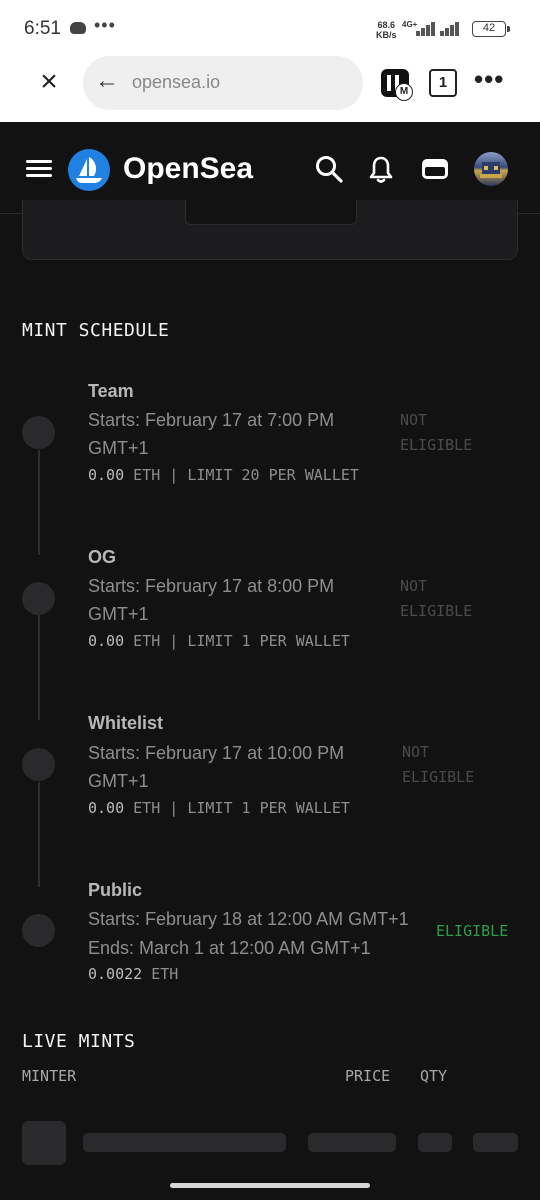 The width and height of the screenshot is (540, 1200). Describe the element at coordinates (271, 212) in the screenshot. I see `card-inner-tab` at that location.